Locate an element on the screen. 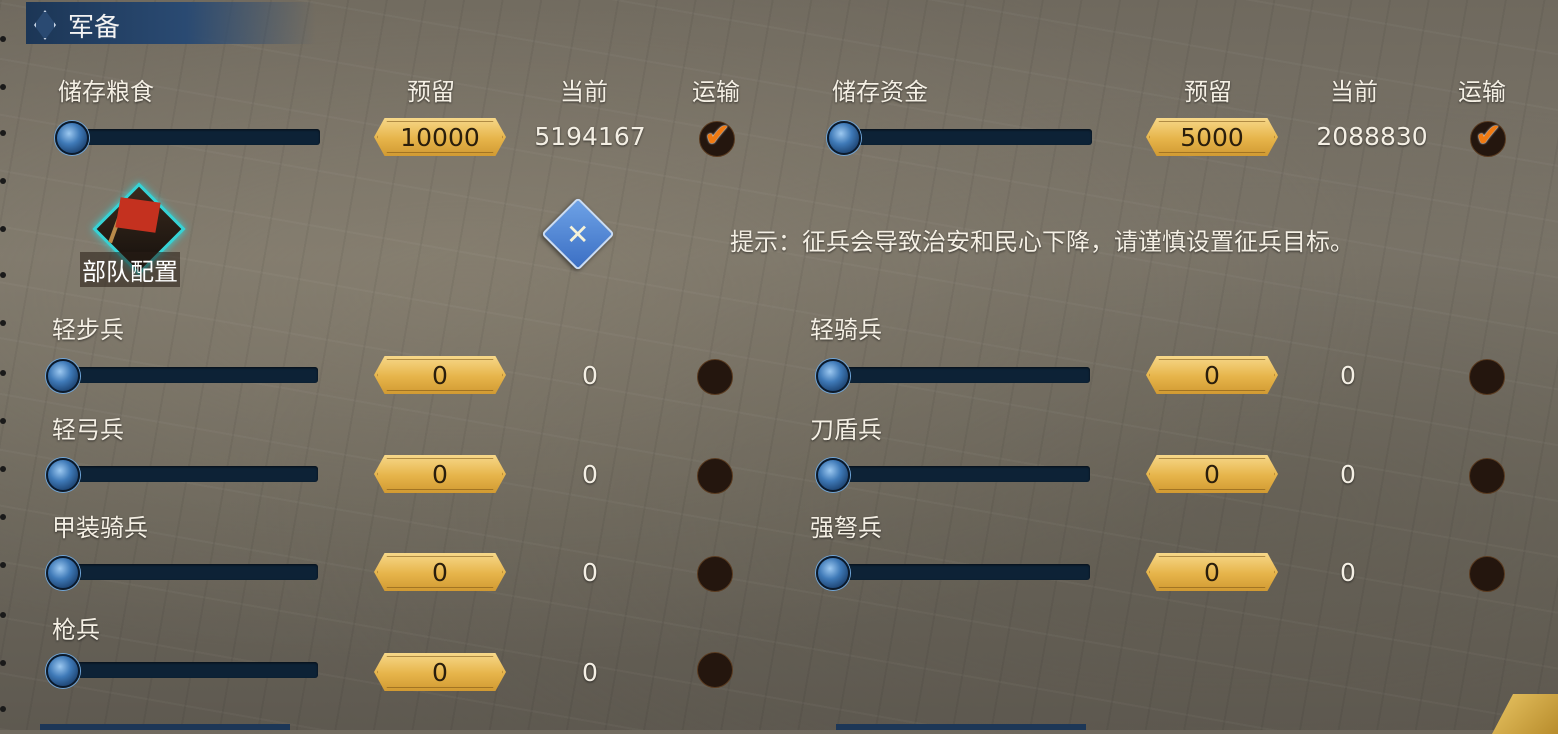 This screenshot has height=734, width=1558. light-infantry-label: 轻步兵 is located at coordinates (88, 330).